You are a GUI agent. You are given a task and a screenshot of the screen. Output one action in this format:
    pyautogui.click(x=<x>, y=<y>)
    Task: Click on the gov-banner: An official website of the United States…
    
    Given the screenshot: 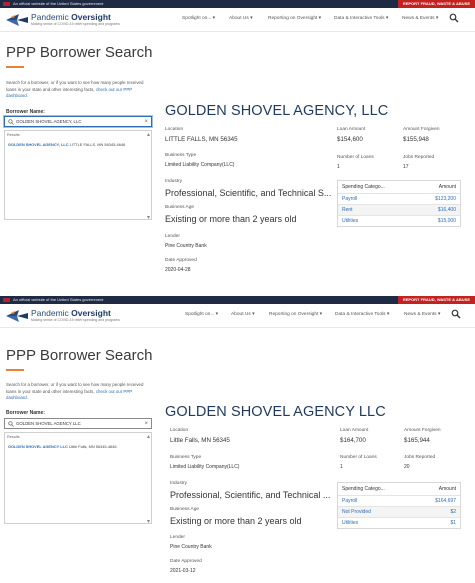 What is the action you would take?
    pyautogui.click(x=237, y=300)
    